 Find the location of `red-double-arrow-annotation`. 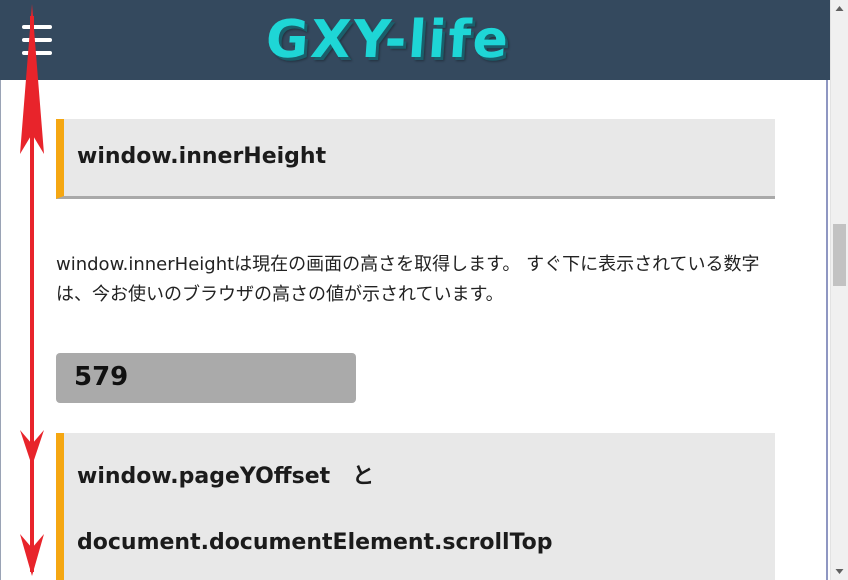

red-double-arrow-annotation is located at coordinates (32, 290).